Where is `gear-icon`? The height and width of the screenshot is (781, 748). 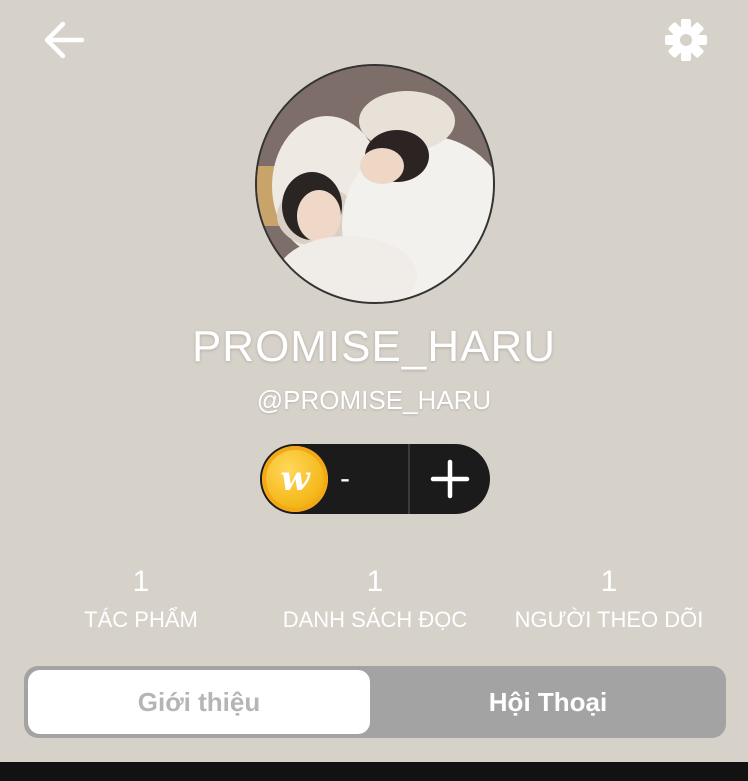 gear-icon is located at coordinates (686, 40).